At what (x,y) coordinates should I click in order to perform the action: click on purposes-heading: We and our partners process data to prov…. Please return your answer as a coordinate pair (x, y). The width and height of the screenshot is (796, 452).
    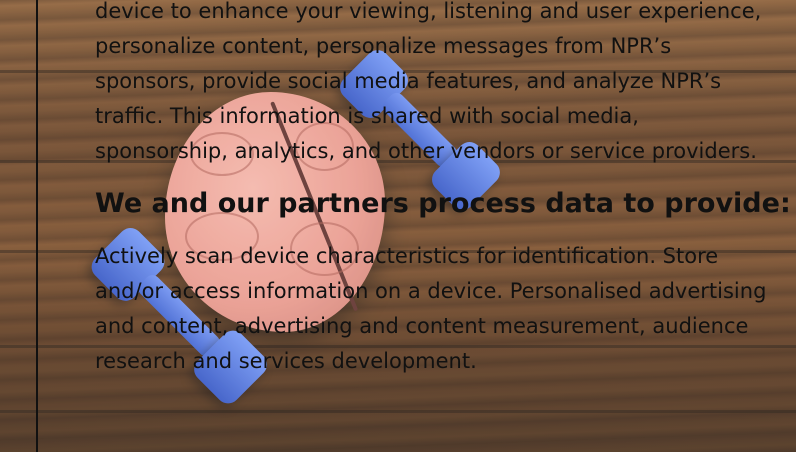
    Looking at the image, I should click on (443, 203).